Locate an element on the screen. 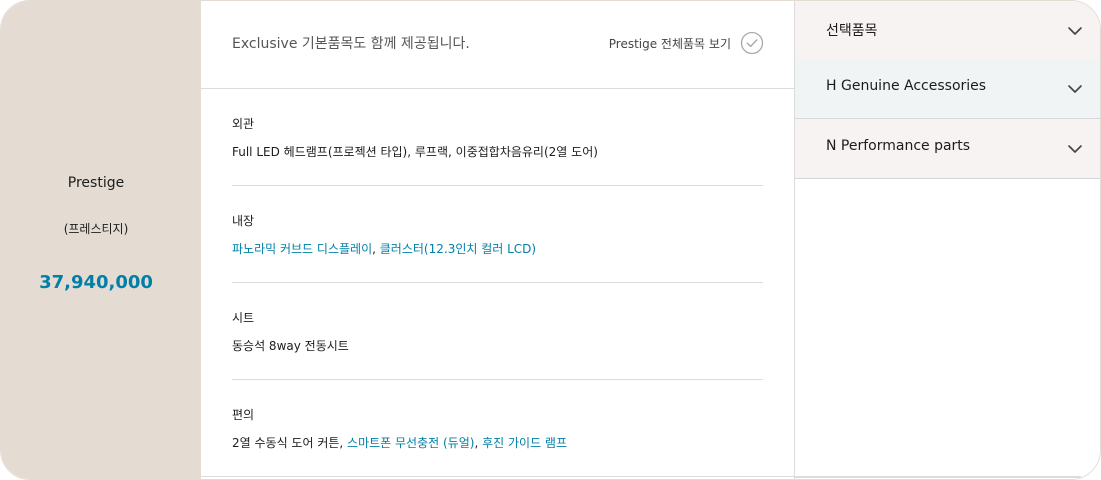 The width and height of the screenshot is (1101, 480). accordion-n-performance-parts: N Performance parts is located at coordinates (947, 149).